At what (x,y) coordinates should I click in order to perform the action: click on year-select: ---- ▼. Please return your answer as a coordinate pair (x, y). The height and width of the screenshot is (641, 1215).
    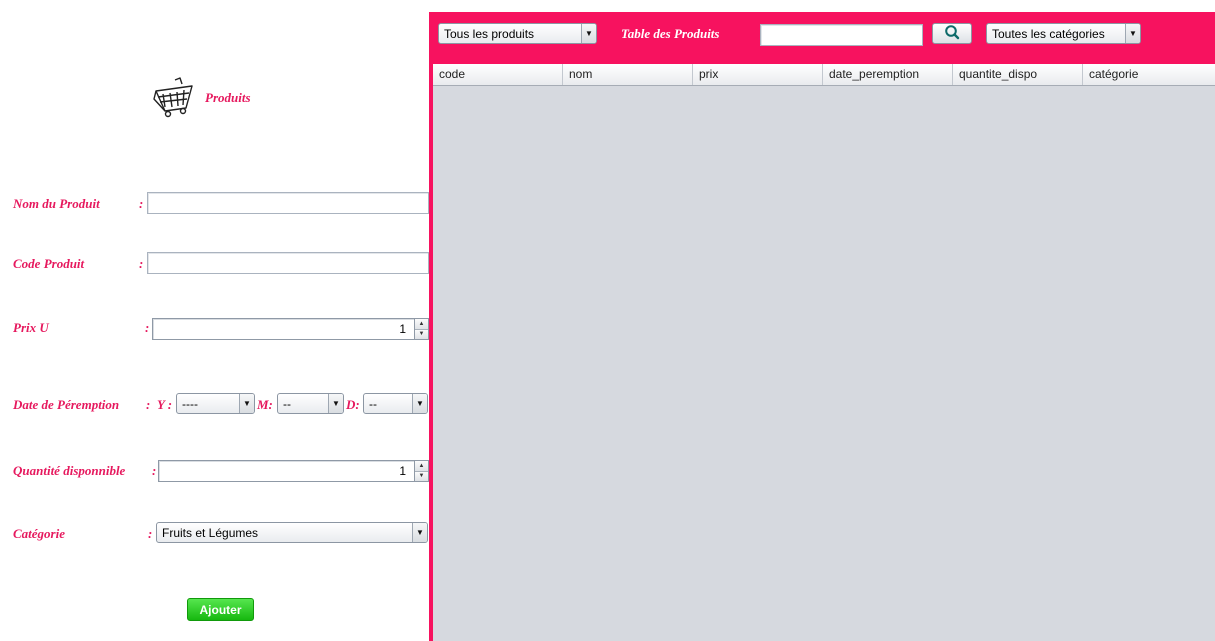
    Looking at the image, I should click on (215, 403).